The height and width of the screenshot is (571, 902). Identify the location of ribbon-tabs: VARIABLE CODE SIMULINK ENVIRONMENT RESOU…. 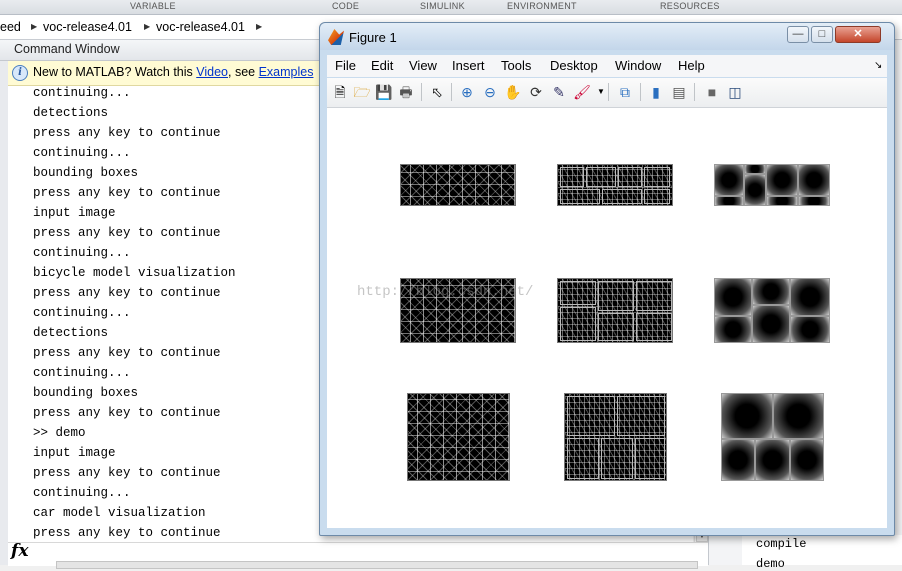
(451, 7).